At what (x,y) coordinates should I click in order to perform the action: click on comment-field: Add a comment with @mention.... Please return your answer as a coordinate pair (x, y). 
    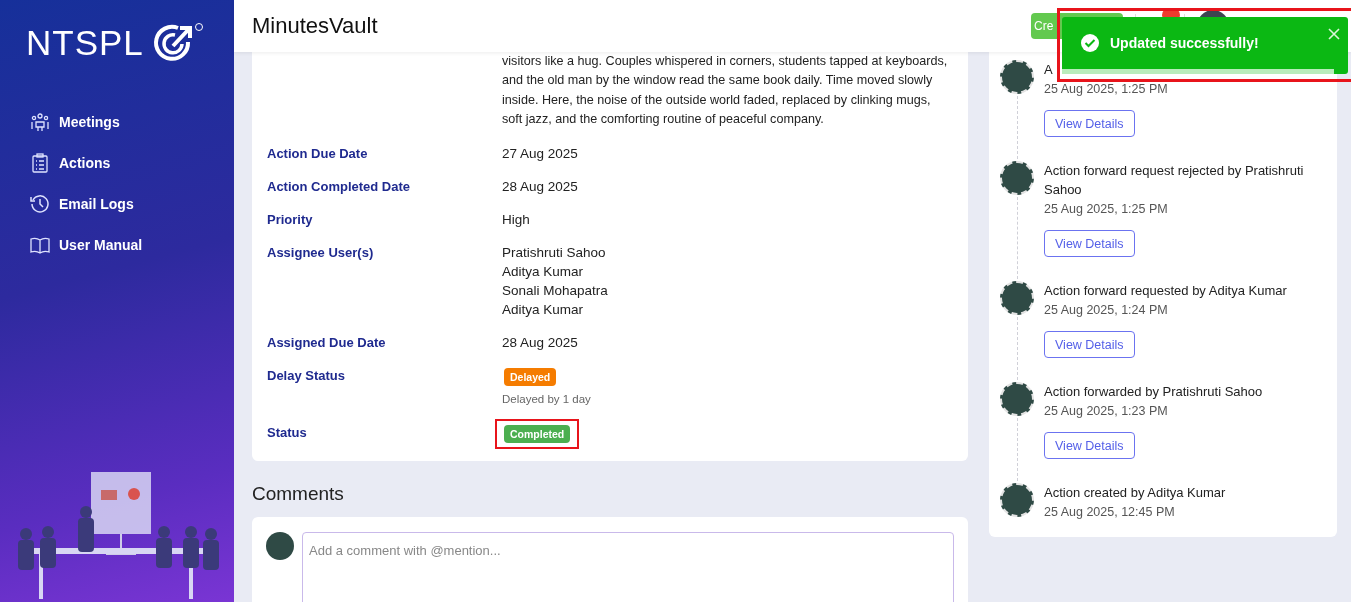
    Looking at the image, I should click on (628, 566).